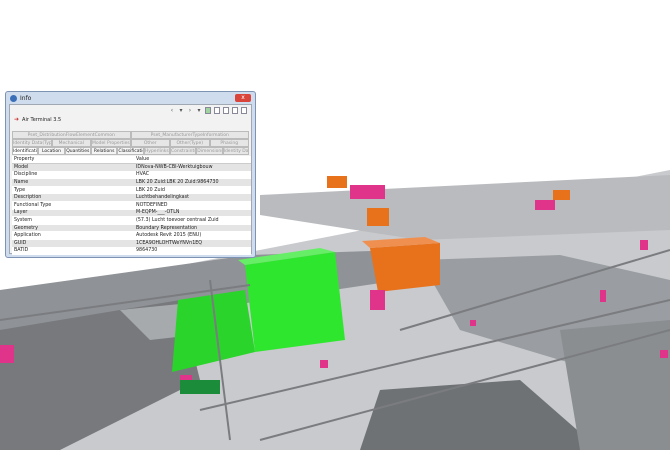 The height and width of the screenshot is (450, 670). I want to click on header-property: Property, so click(73, 160).